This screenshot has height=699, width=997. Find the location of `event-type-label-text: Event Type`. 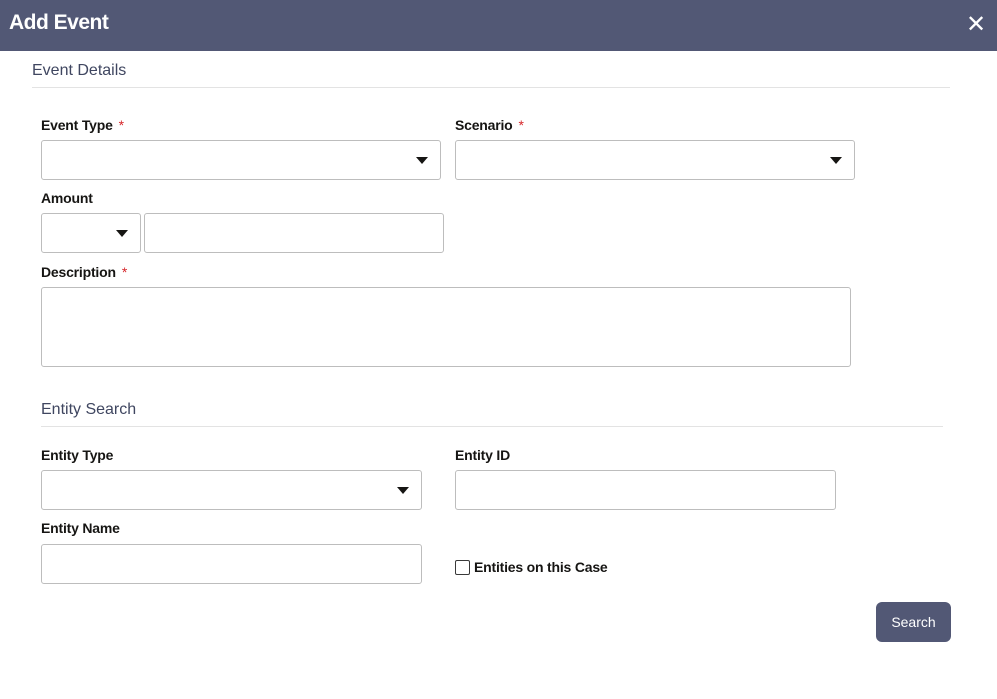

event-type-label-text: Event Type is located at coordinates (77, 125).